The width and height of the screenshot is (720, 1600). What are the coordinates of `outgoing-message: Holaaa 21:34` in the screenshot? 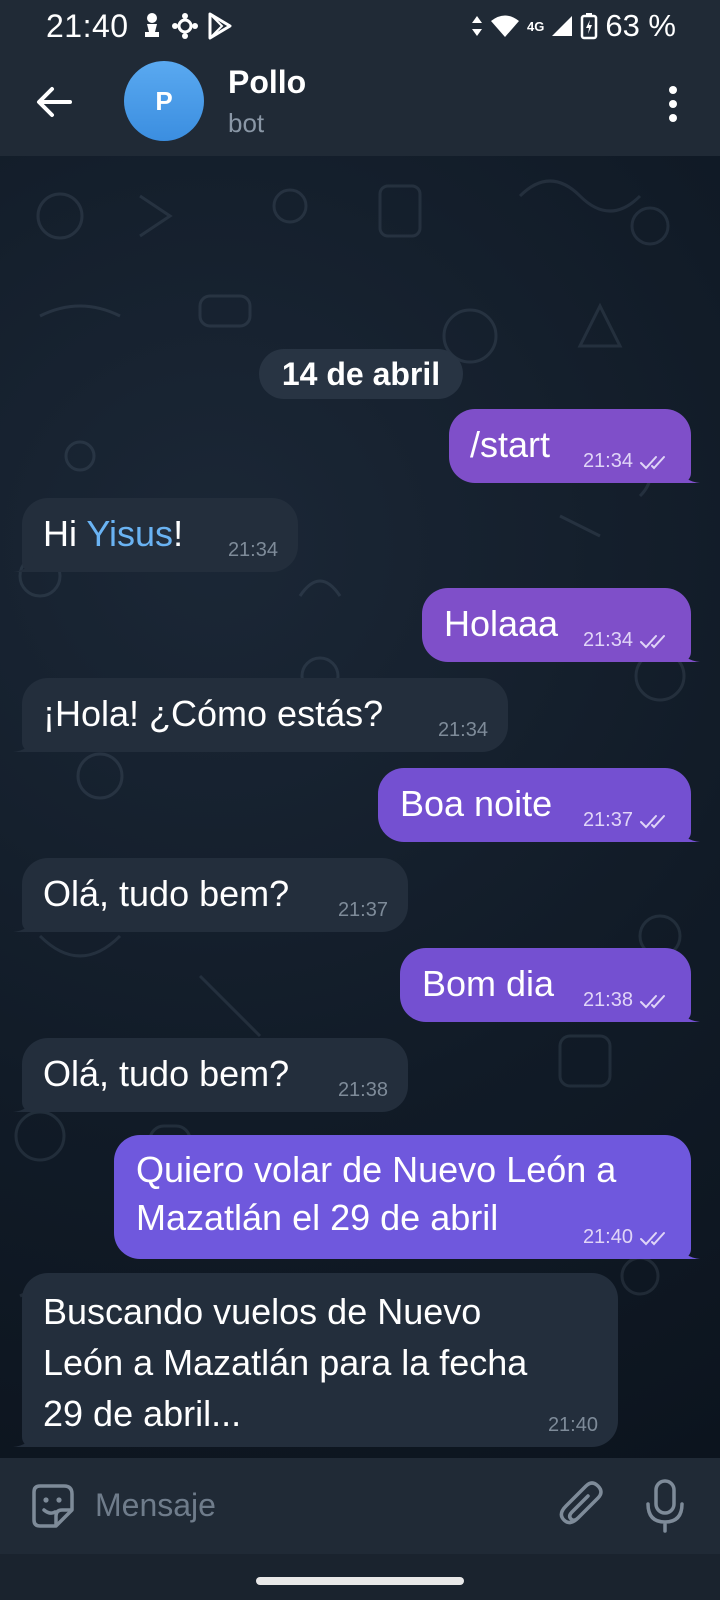 It's located at (561, 625).